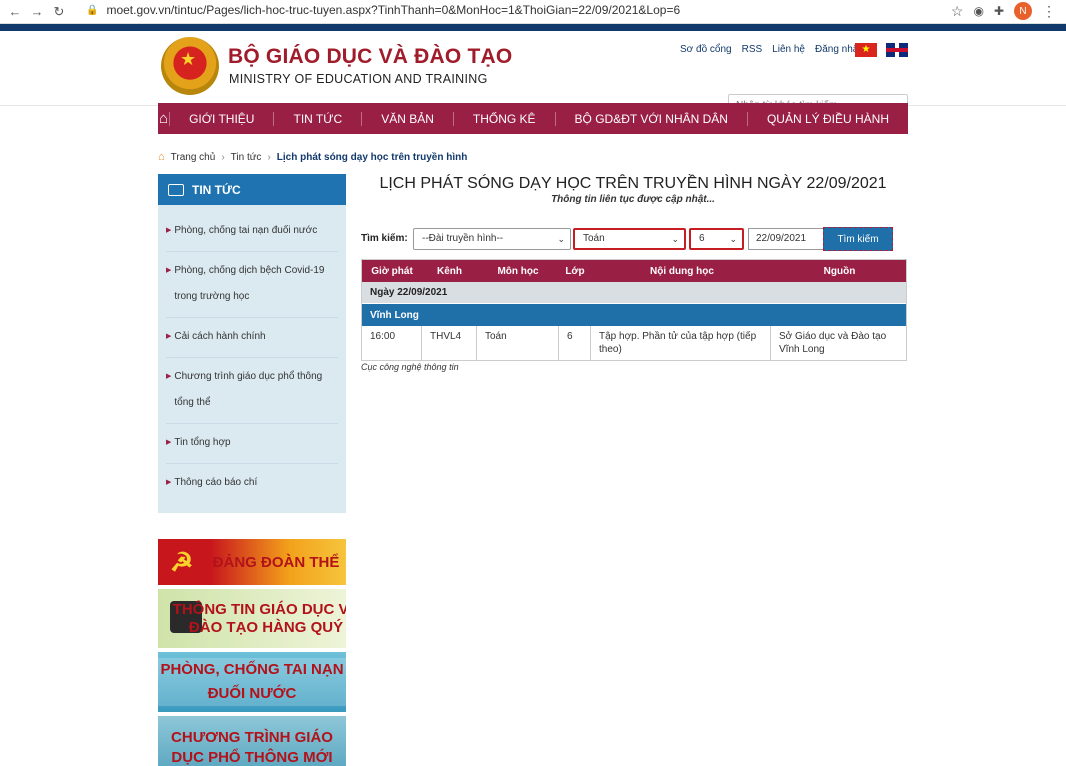  I want to click on back-icon: ←, so click(15, 12).